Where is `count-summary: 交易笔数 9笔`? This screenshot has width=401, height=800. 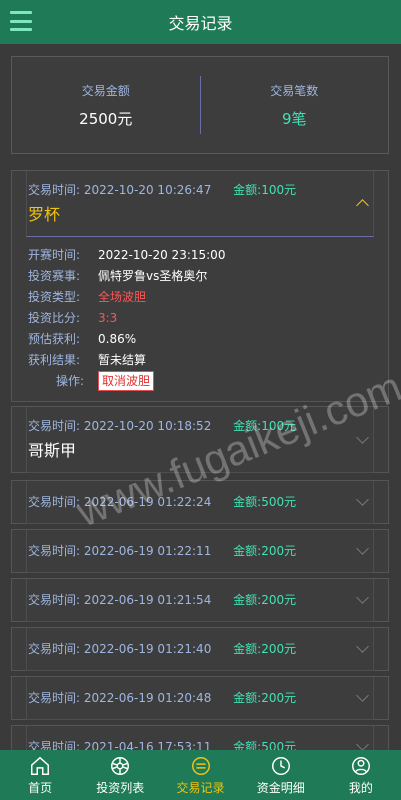
count-summary: 交易笔数 9笔 is located at coordinates (295, 105).